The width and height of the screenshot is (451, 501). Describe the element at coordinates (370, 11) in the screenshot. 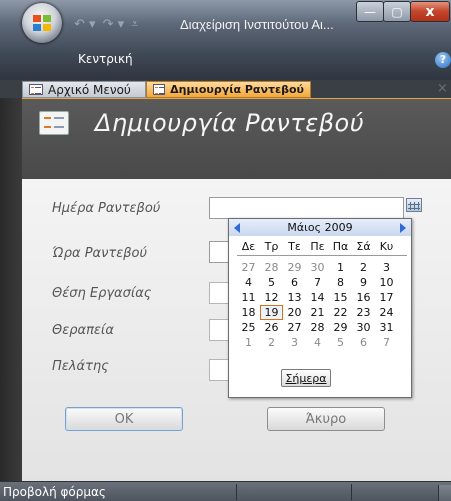

I see `minimize-button: —` at that location.